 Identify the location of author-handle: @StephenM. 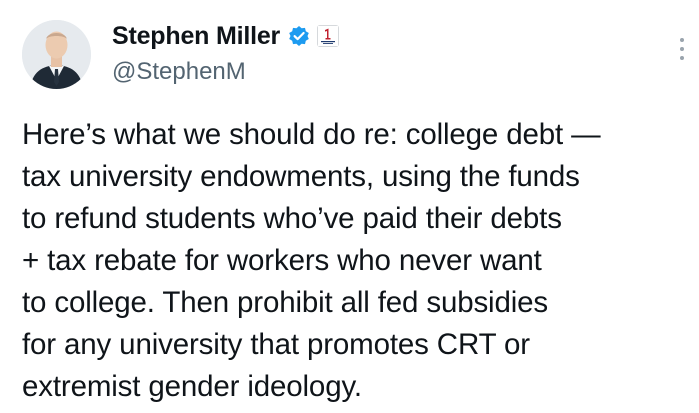
(385, 72).